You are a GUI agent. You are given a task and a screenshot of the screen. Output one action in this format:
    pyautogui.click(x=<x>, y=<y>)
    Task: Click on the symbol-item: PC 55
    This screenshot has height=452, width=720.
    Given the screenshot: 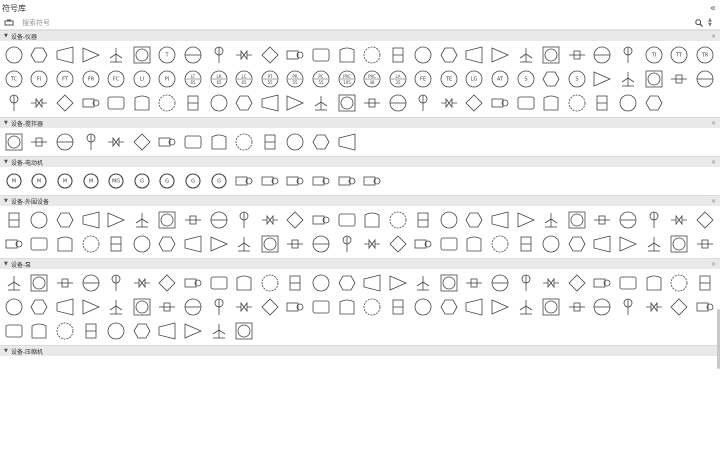 What is the action you would take?
    pyautogui.click(x=321, y=79)
    